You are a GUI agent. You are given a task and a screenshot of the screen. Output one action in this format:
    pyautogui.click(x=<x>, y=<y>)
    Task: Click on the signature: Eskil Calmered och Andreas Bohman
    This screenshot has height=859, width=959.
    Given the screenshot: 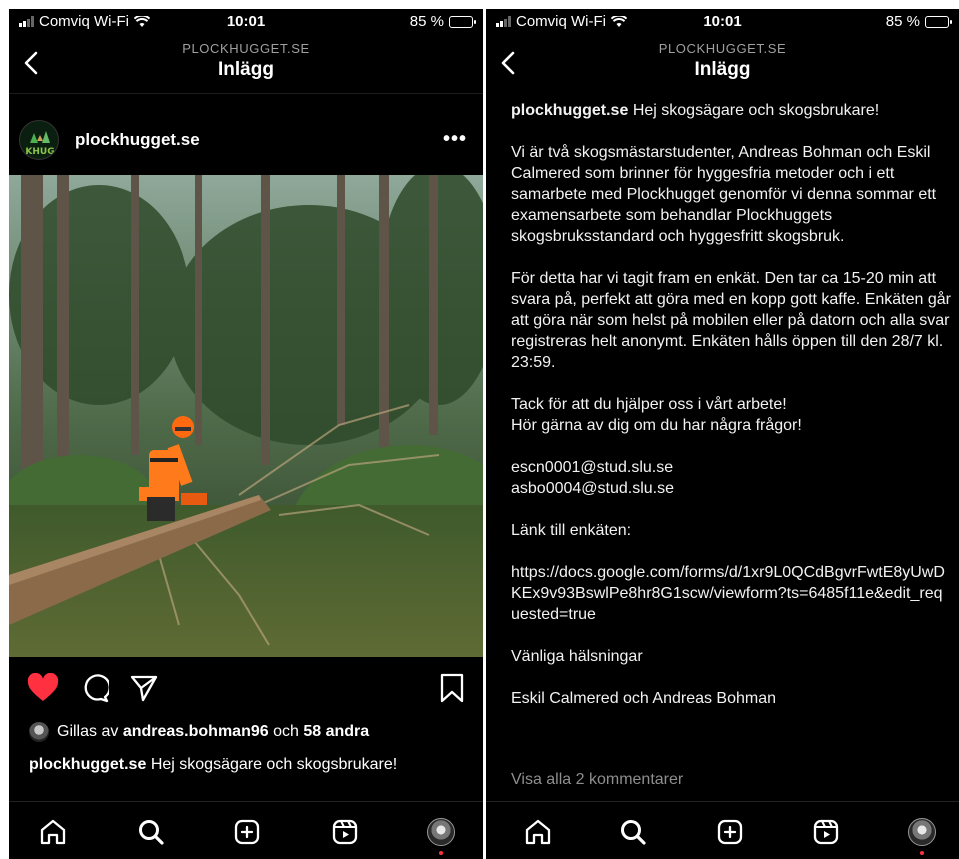 What is the action you would take?
    pyautogui.click(x=644, y=698)
    